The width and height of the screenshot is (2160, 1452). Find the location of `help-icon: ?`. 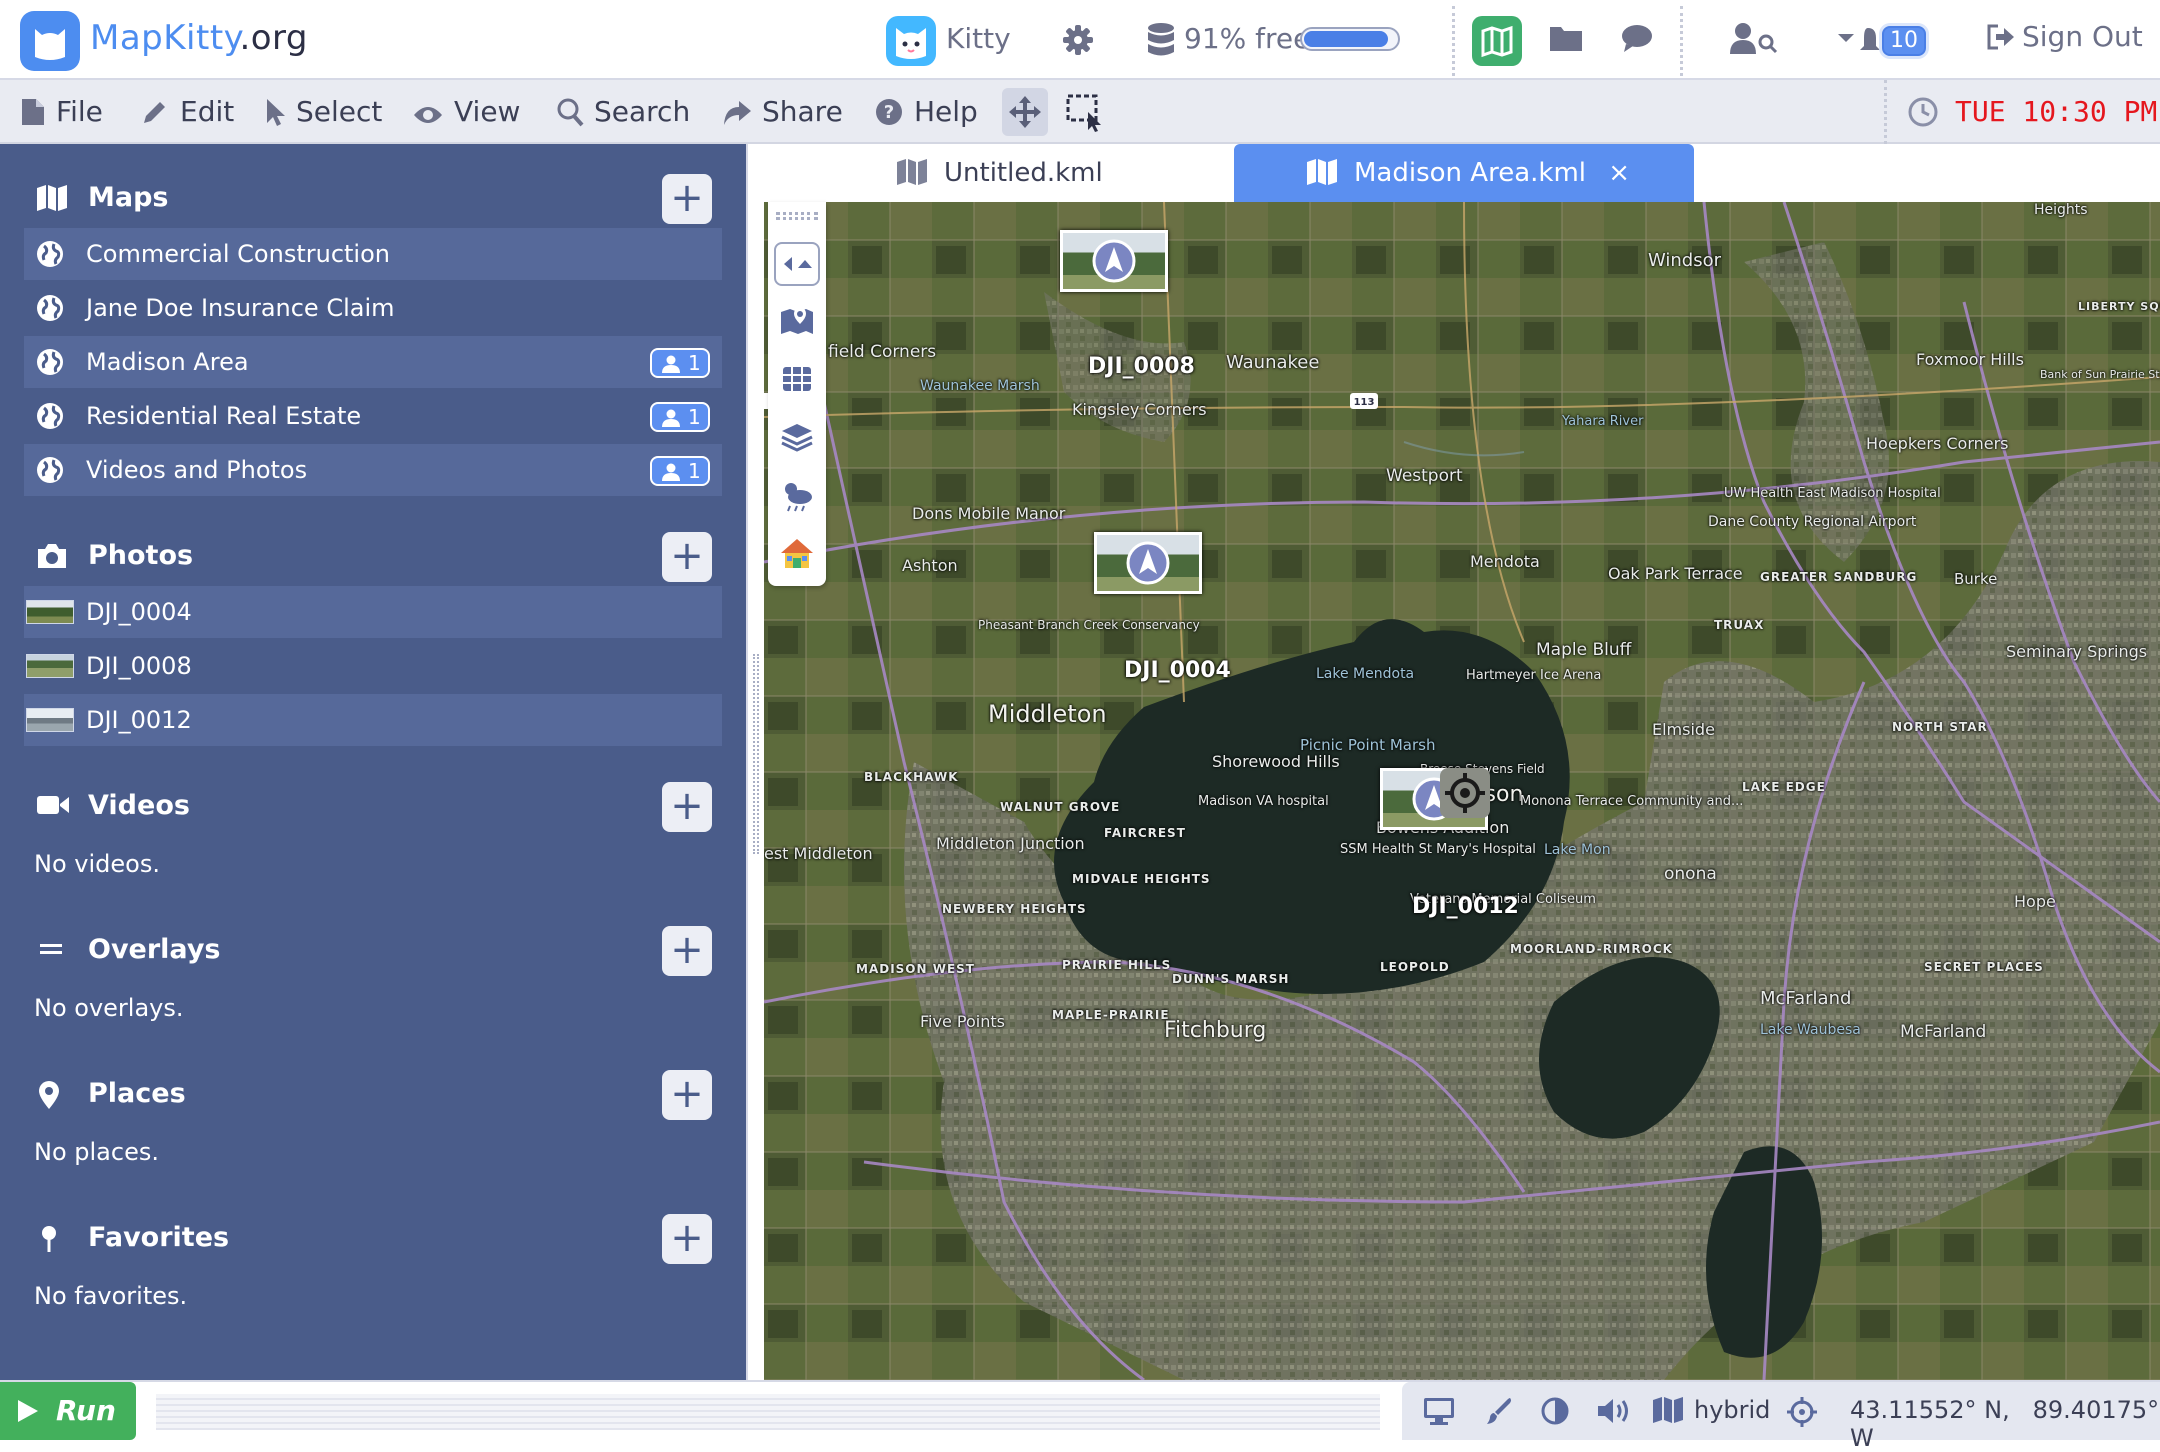

help-icon: ? is located at coordinates (889, 112).